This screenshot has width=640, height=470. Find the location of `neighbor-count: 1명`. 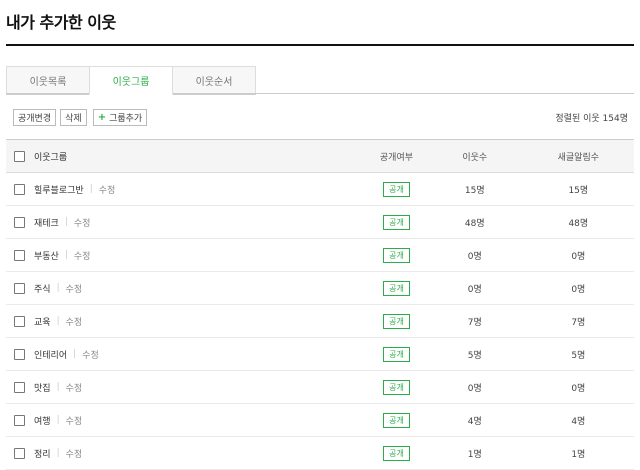

neighbor-count: 1명 is located at coordinates (474, 453).